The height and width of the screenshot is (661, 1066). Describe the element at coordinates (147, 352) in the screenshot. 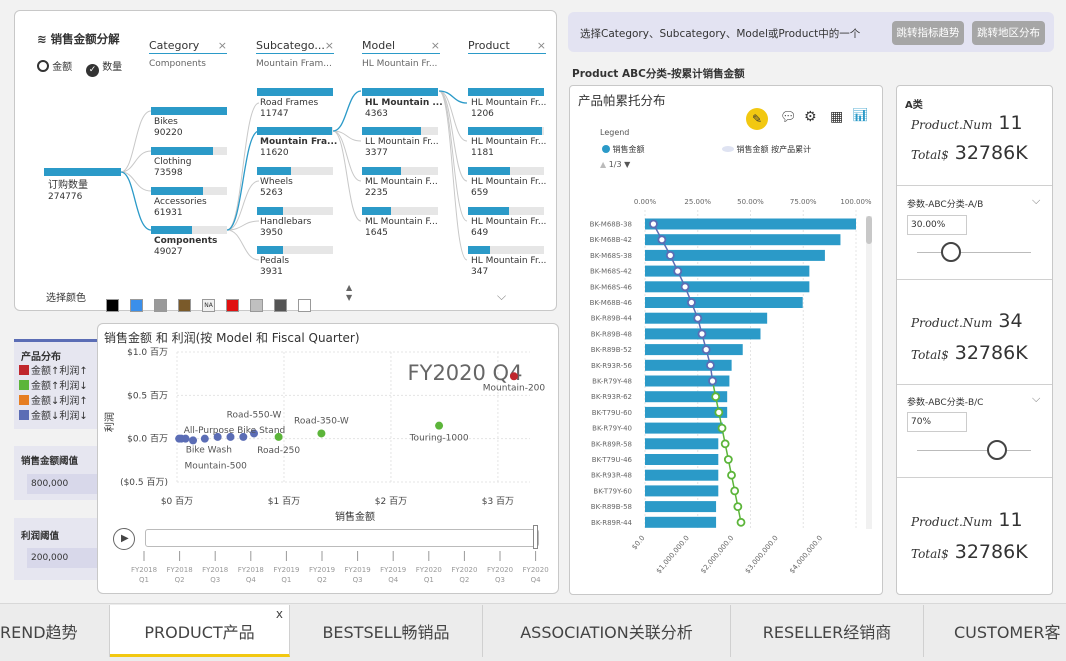

I see `y-tick-label: $1.0 百万` at that location.